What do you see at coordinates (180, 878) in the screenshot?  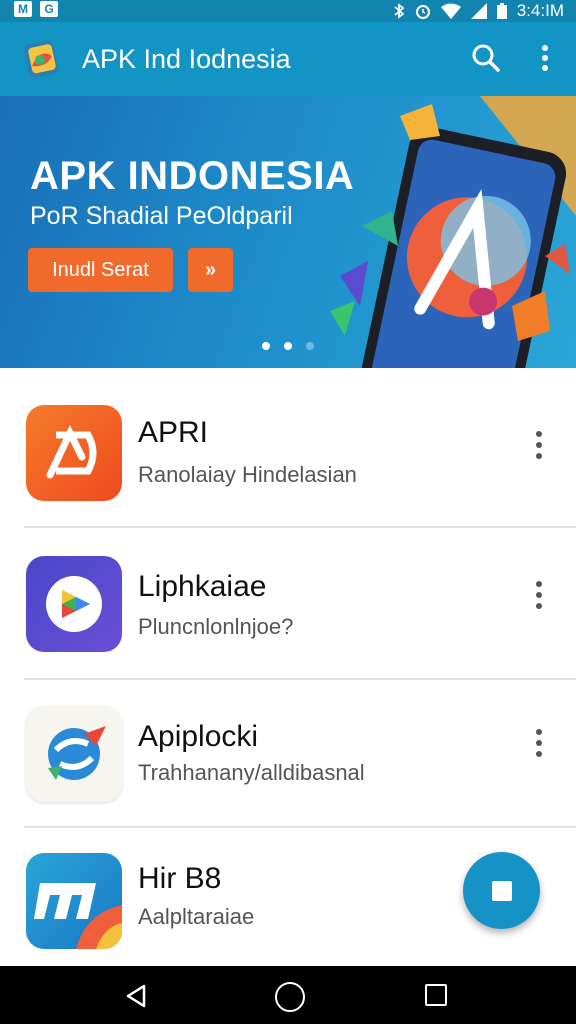 I see `app-name: Hir B8` at bounding box center [180, 878].